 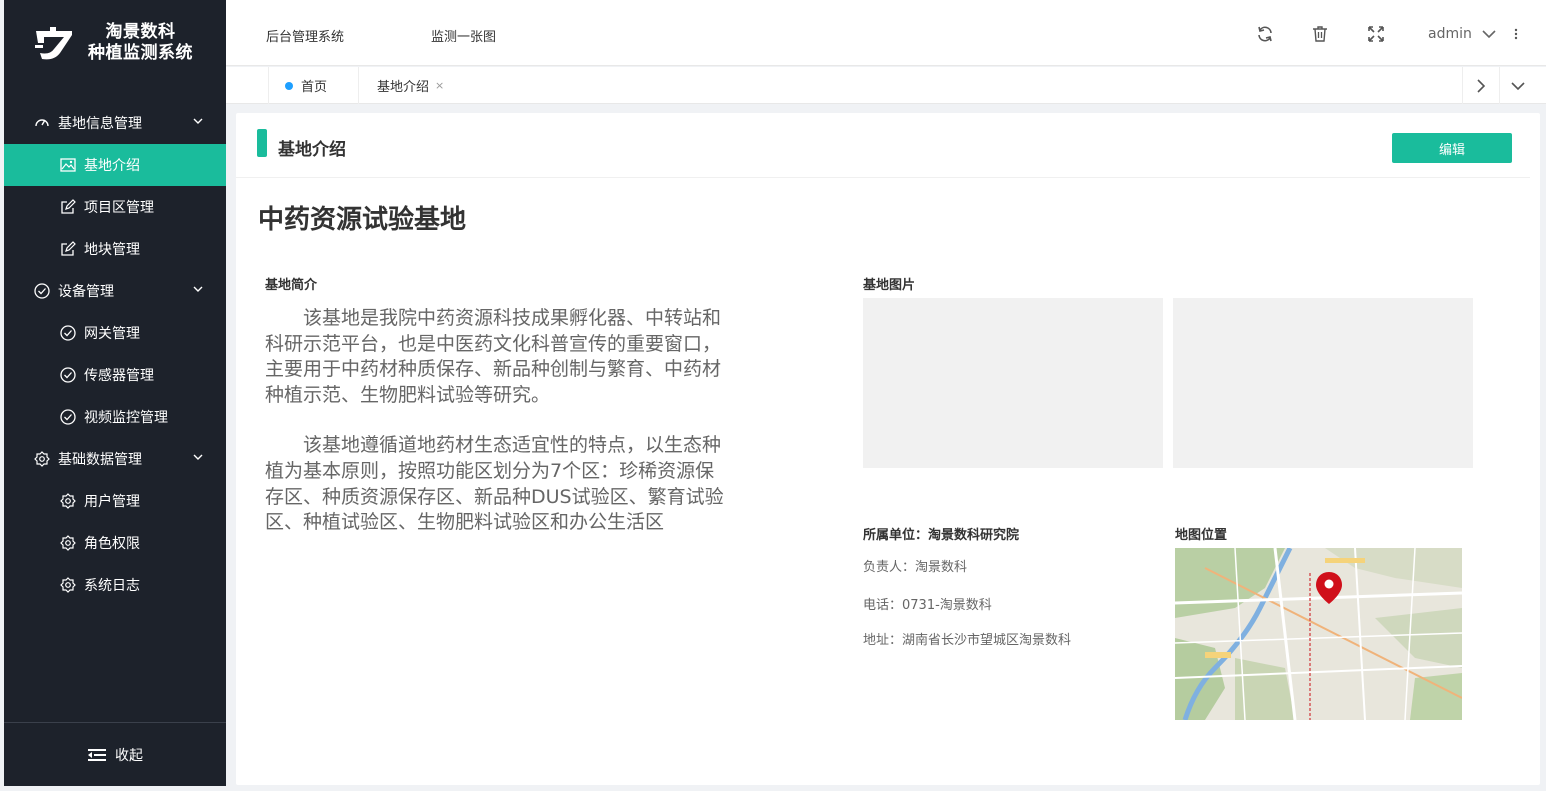 I want to click on logo-line1: 淘景数科, so click(x=140, y=32).